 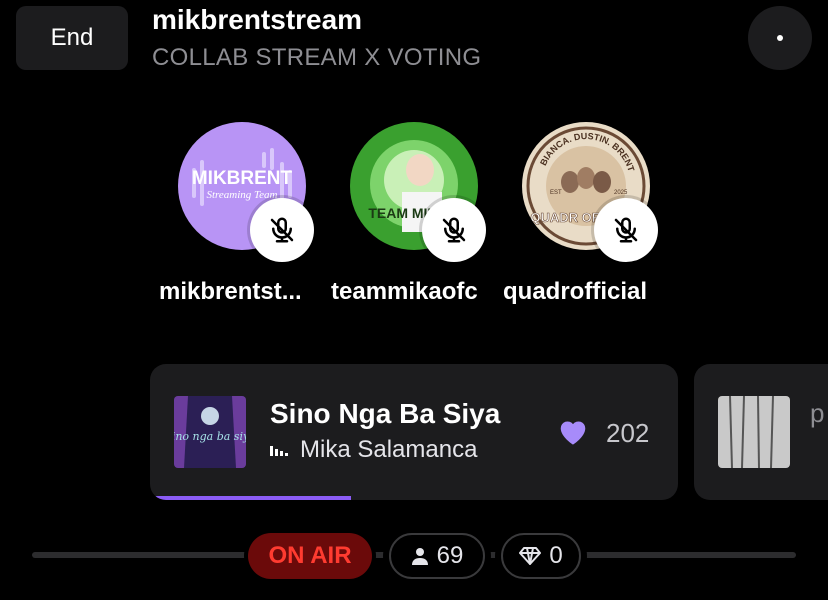 What do you see at coordinates (257, 19) in the screenshot?
I see `stream-title: mikbrentstream` at bounding box center [257, 19].